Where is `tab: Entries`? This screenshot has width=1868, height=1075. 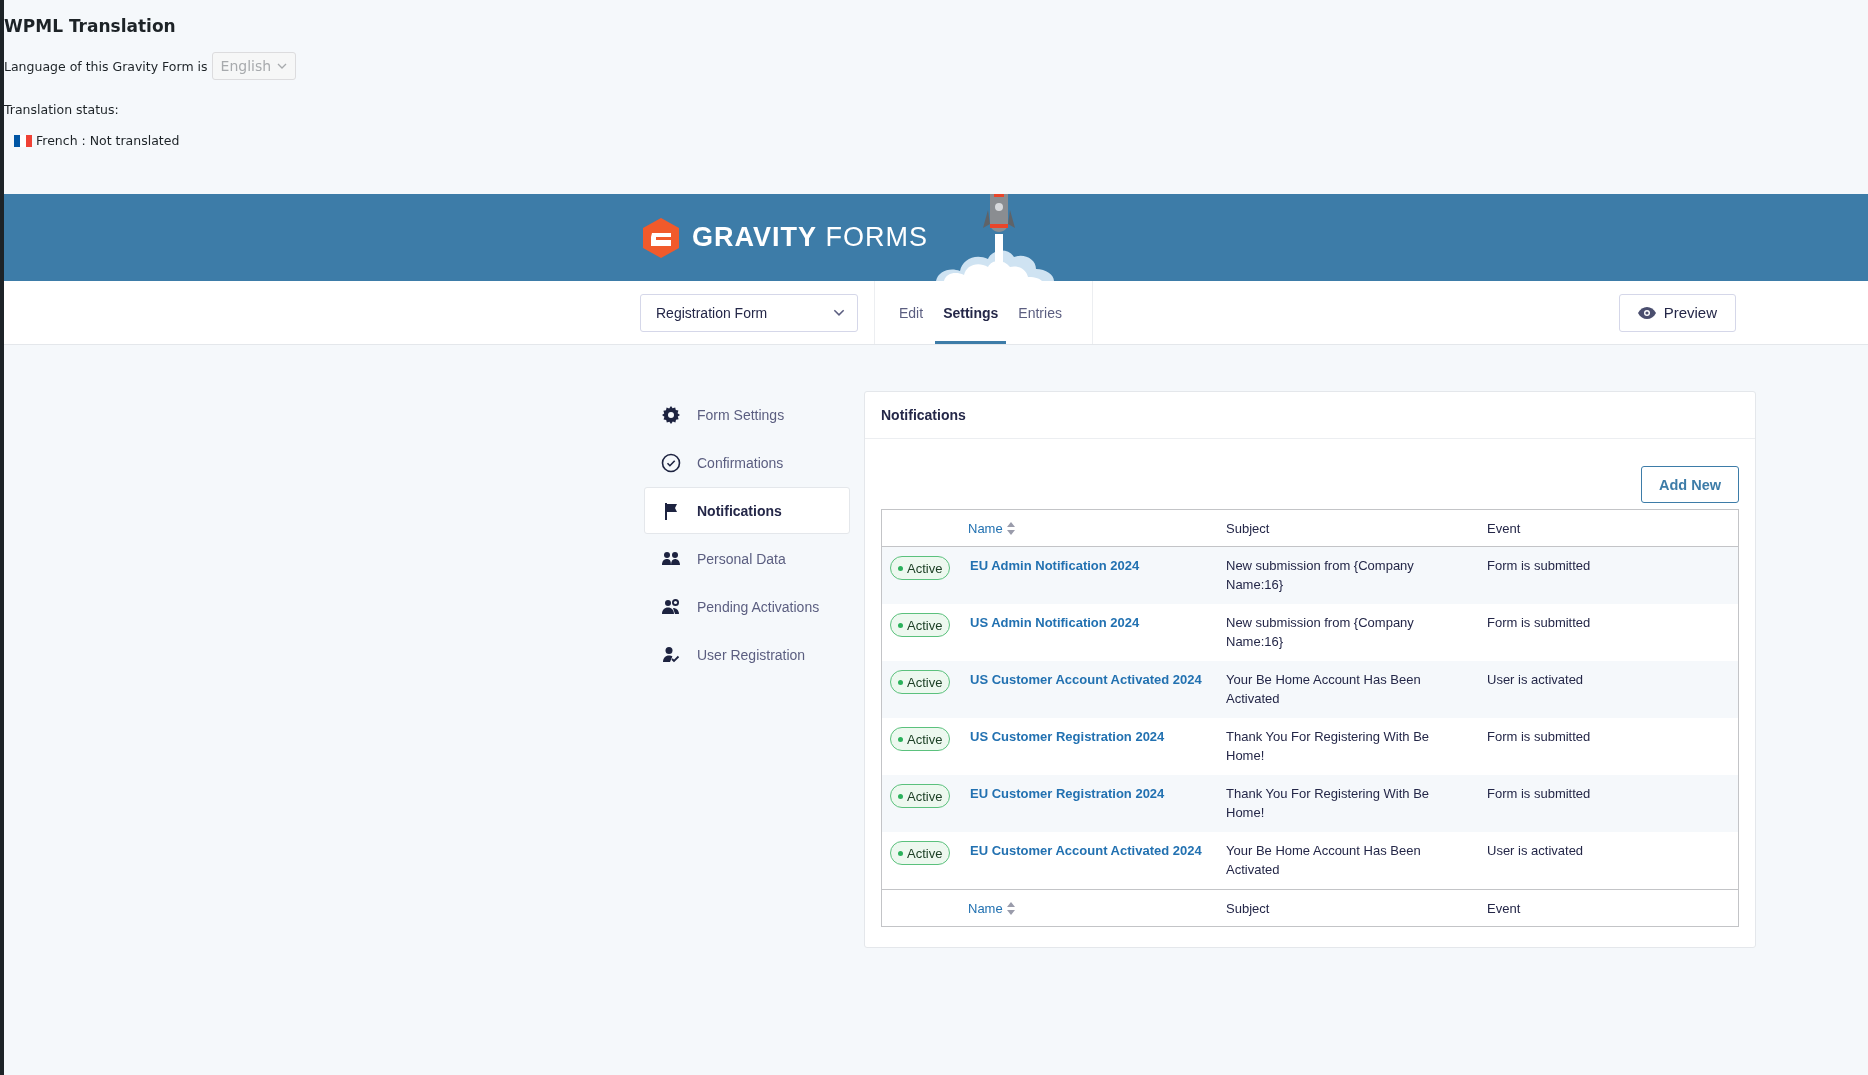
tab: Entries is located at coordinates (1040, 312).